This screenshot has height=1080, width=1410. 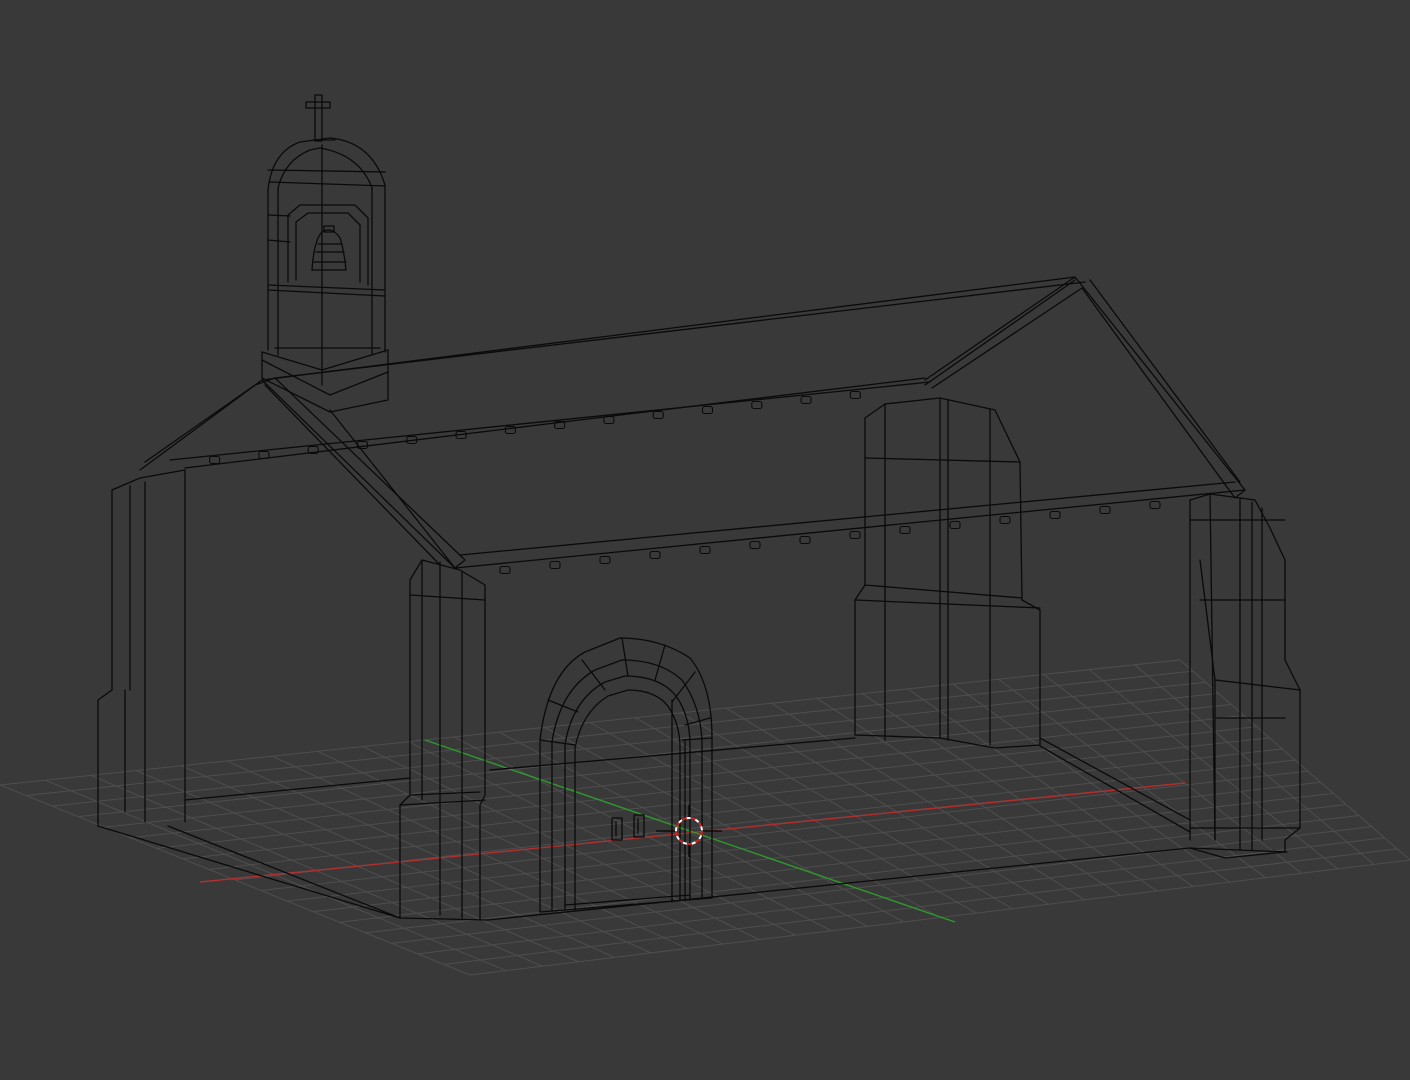 What do you see at coordinates (626, 775) in the screenshot?
I see `arched-doorway` at bounding box center [626, 775].